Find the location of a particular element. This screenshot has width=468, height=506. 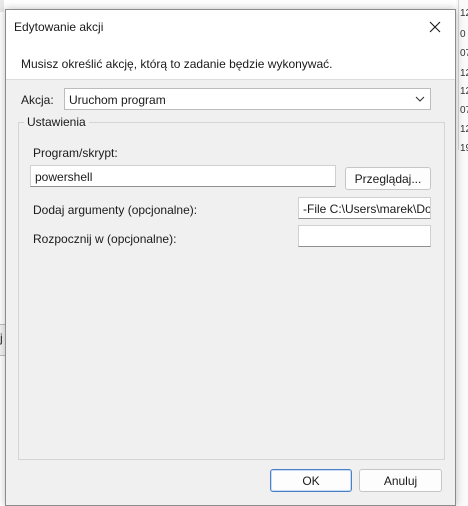

close-icon is located at coordinates (435, 27).